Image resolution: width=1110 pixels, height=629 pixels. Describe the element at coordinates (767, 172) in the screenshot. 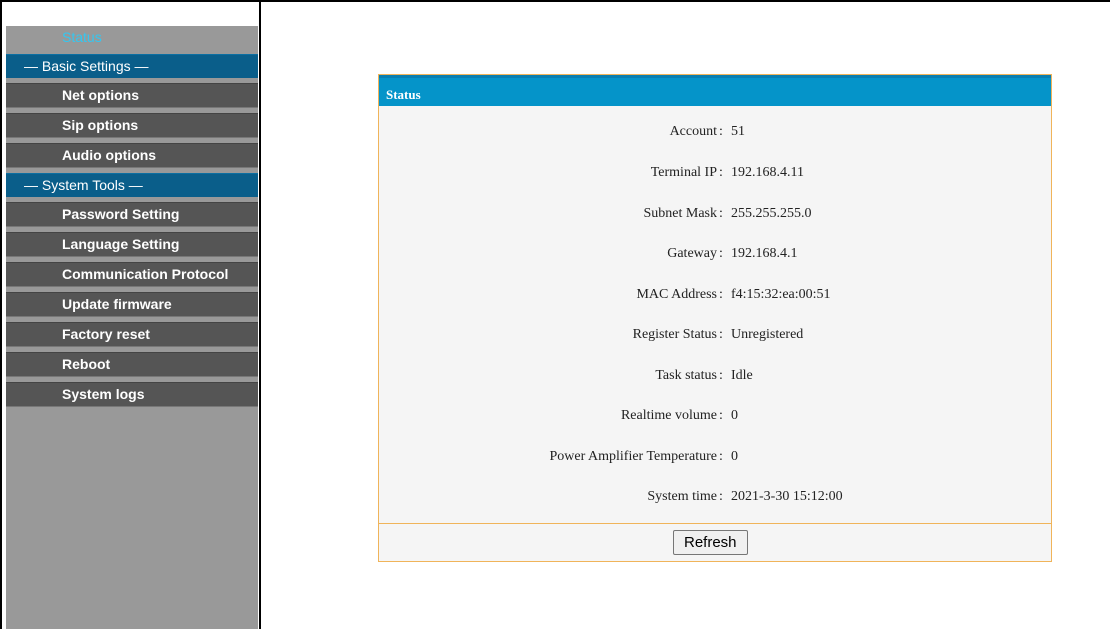

I see `row-value: 192.168.4.11` at that location.